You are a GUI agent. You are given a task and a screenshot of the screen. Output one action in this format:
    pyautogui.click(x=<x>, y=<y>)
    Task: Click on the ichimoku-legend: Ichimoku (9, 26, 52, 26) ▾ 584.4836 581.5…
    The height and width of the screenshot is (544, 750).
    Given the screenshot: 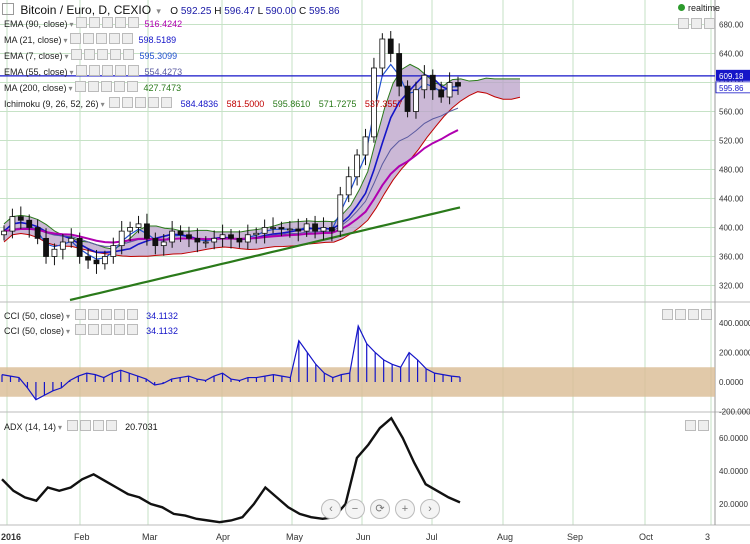 What is the action you would take?
    pyautogui.click(x=203, y=103)
    